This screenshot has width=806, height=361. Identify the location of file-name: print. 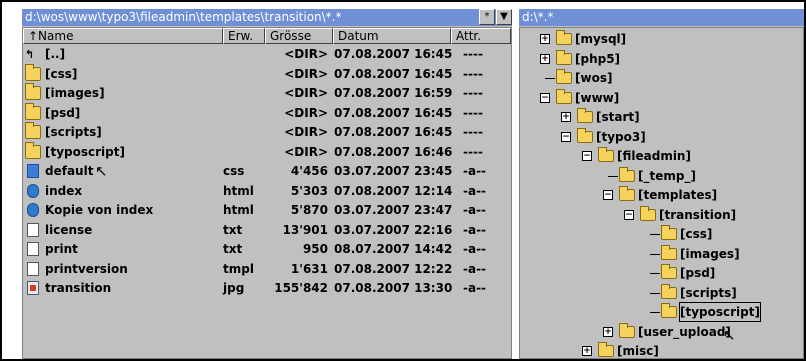
(61, 249).